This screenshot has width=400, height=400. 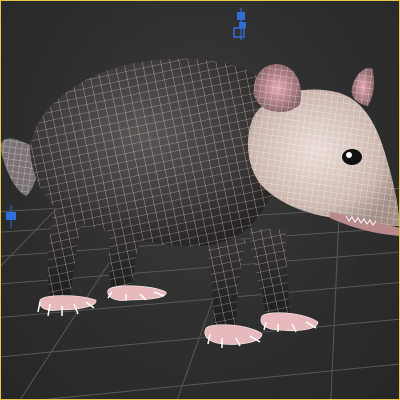 I want to click on front-right-paw, so click(x=289, y=322).